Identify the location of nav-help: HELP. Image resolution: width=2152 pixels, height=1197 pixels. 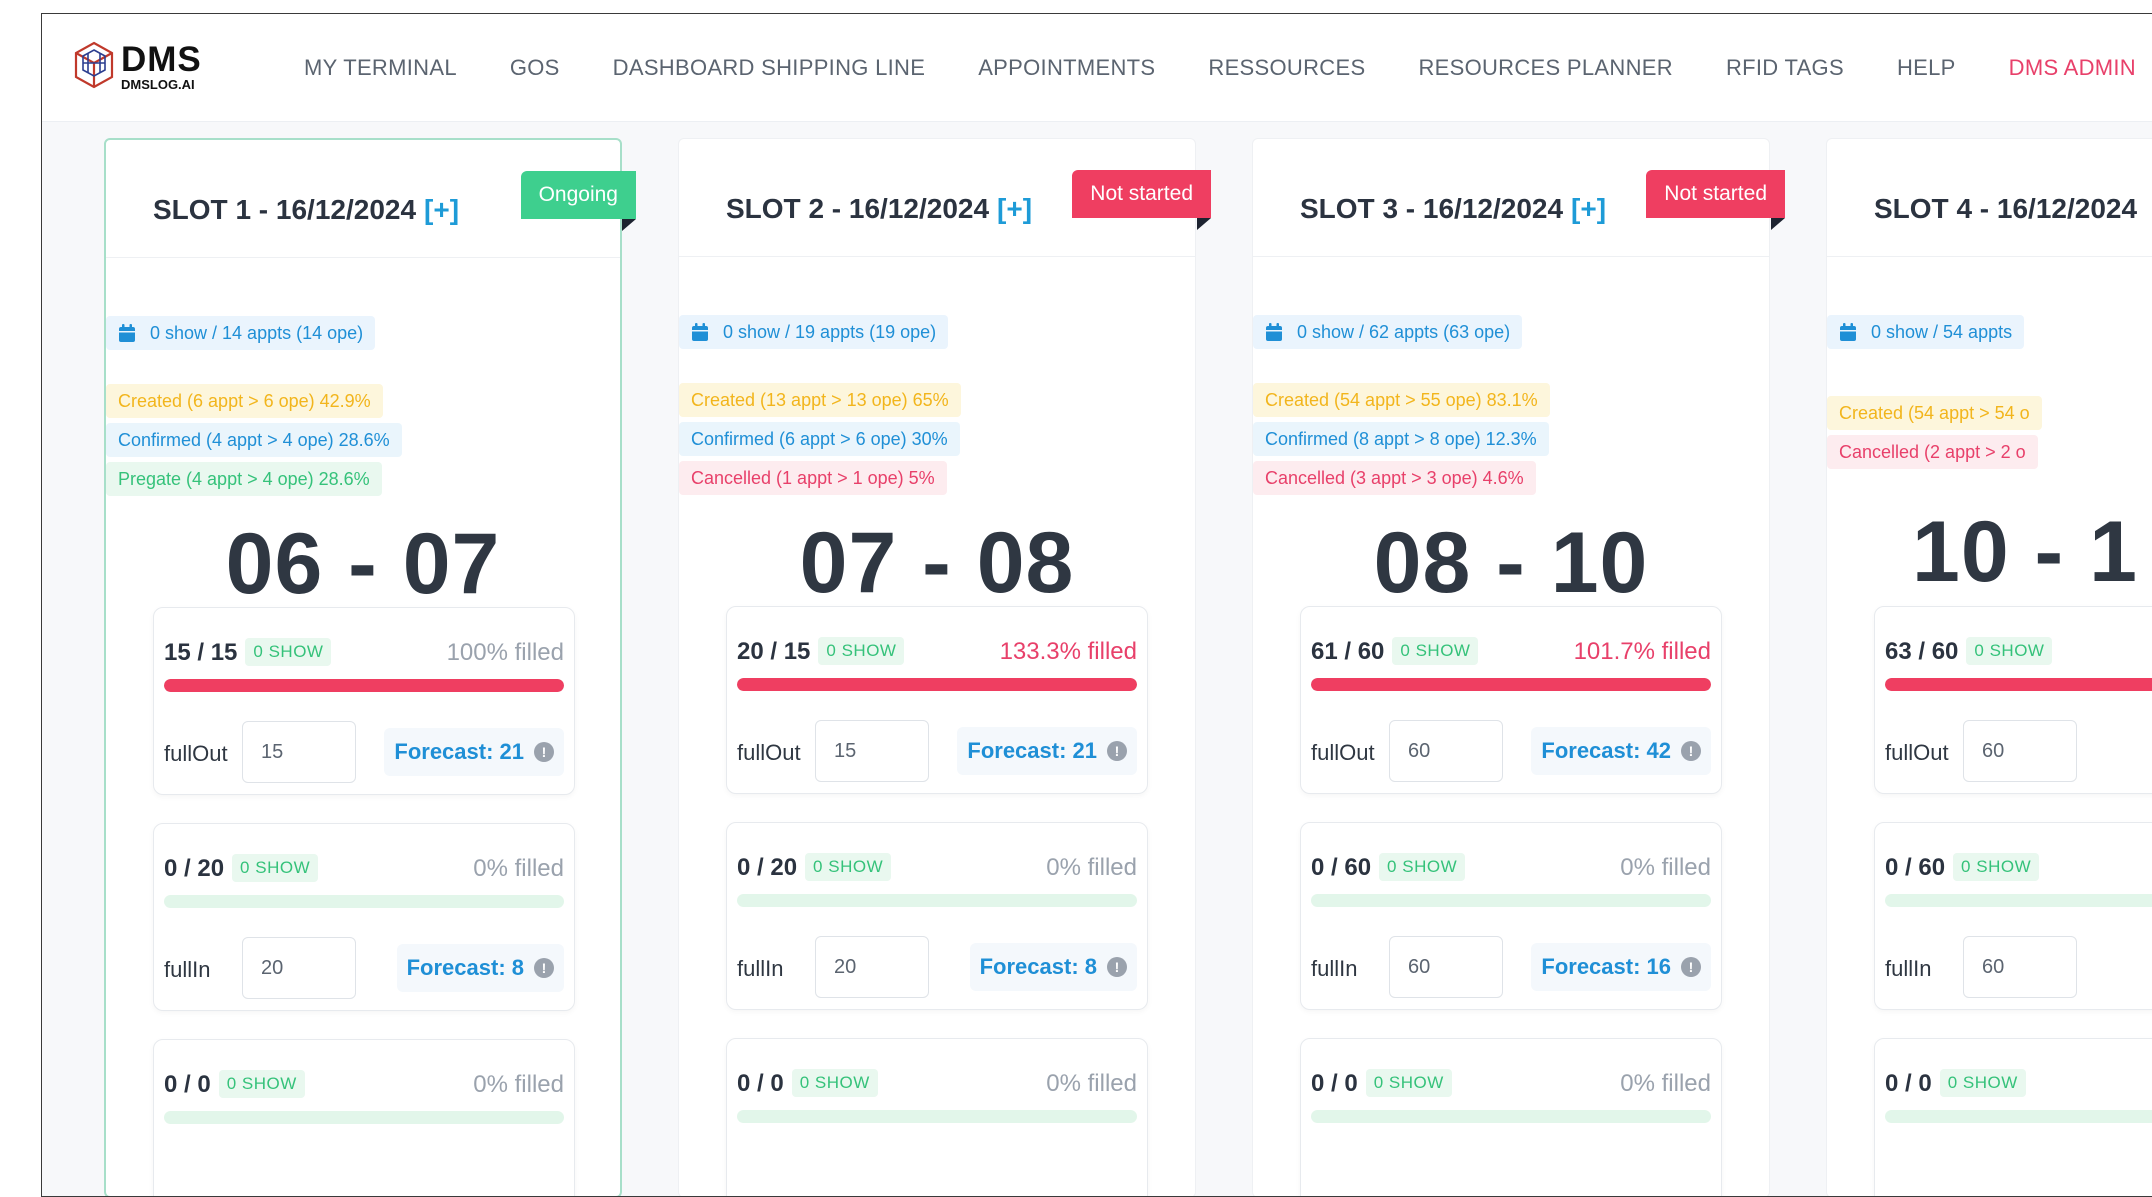
(1926, 68).